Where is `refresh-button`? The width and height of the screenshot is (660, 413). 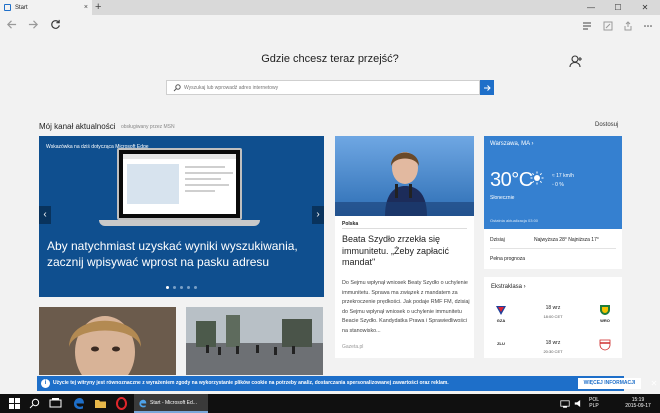 refresh-button is located at coordinates (55, 24).